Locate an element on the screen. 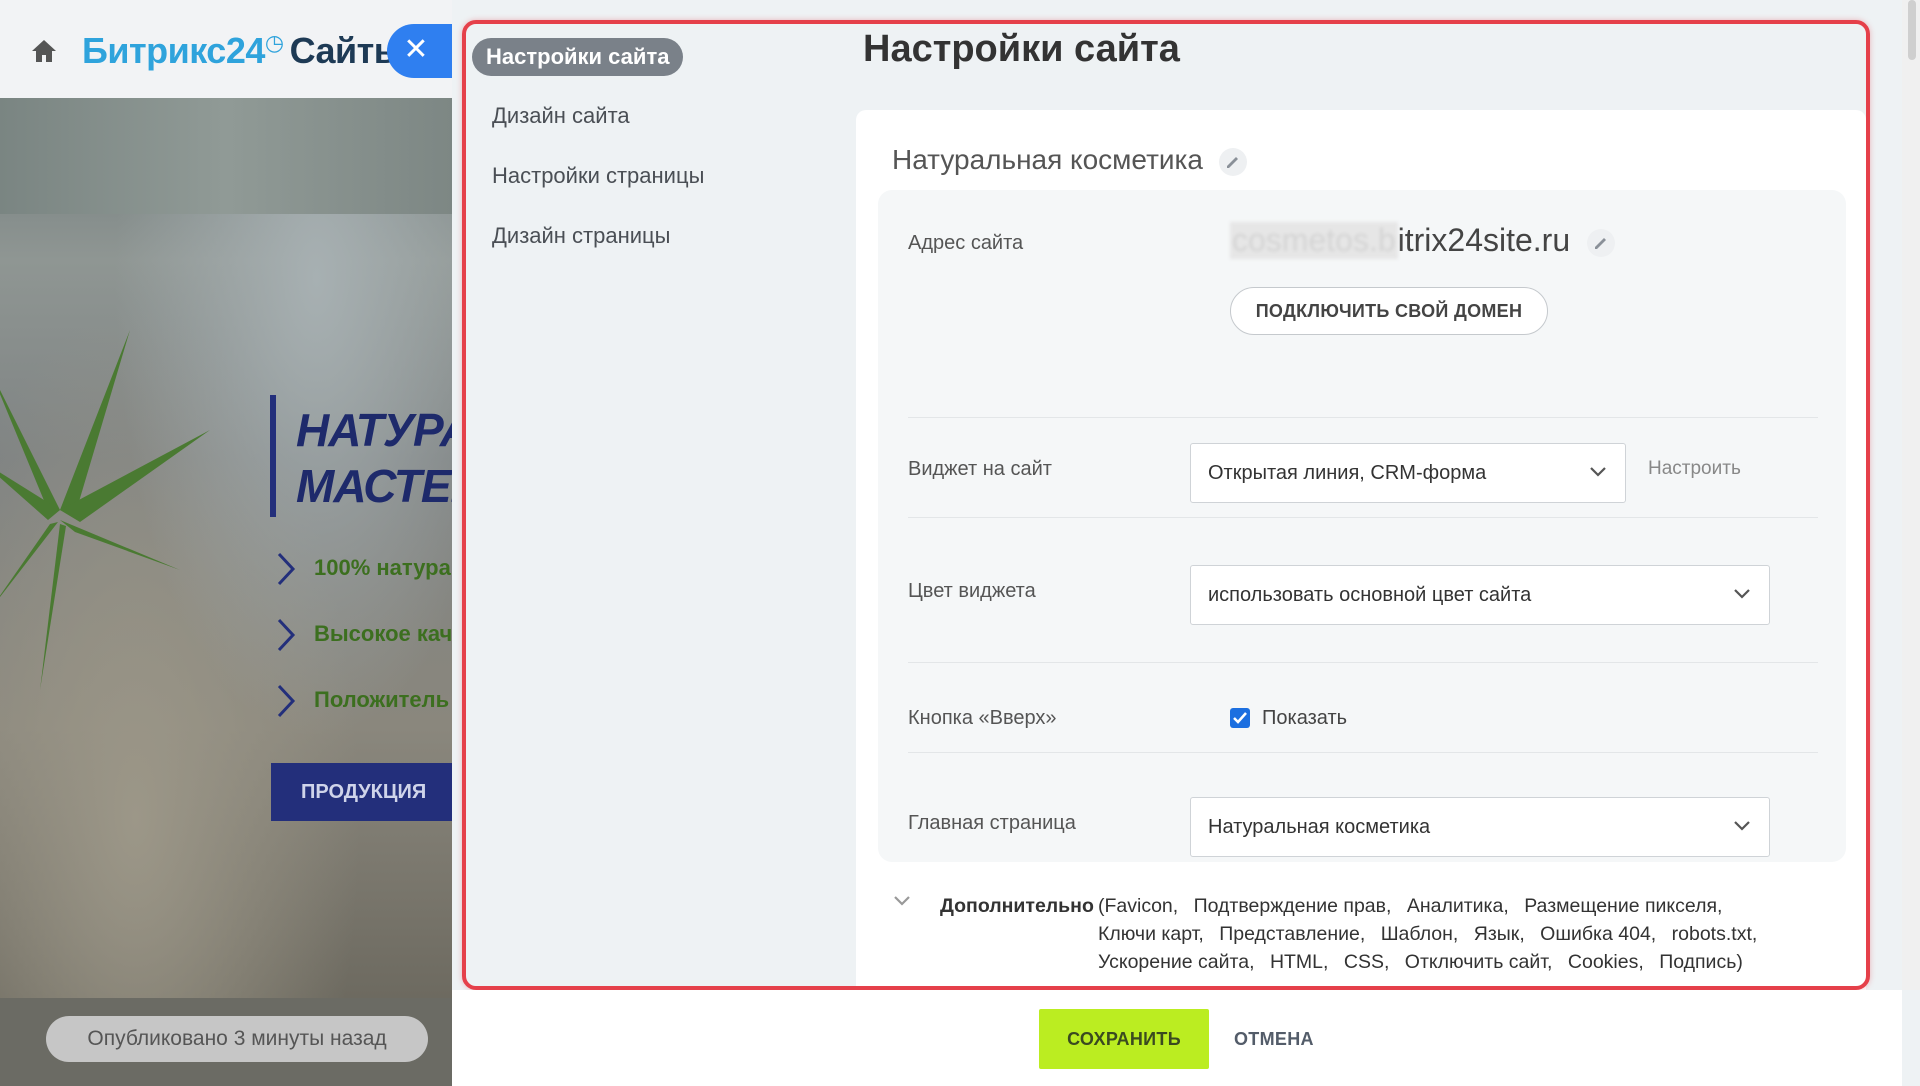 Image resolution: width=1920 pixels, height=1086 pixels. additional-item: Отключить сайт, is located at coordinates (1478, 962).